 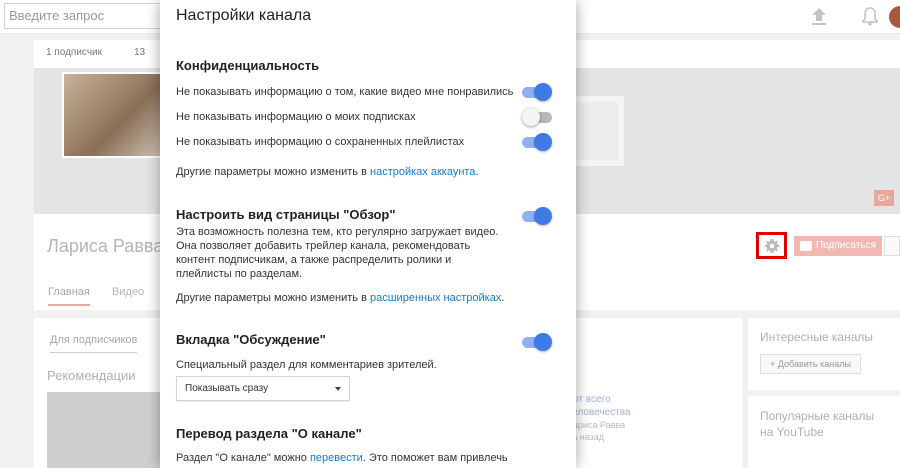 What do you see at coordinates (846, 245) in the screenshot?
I see `subscribe-label: Подписаться` at bounding box center [846, 245].